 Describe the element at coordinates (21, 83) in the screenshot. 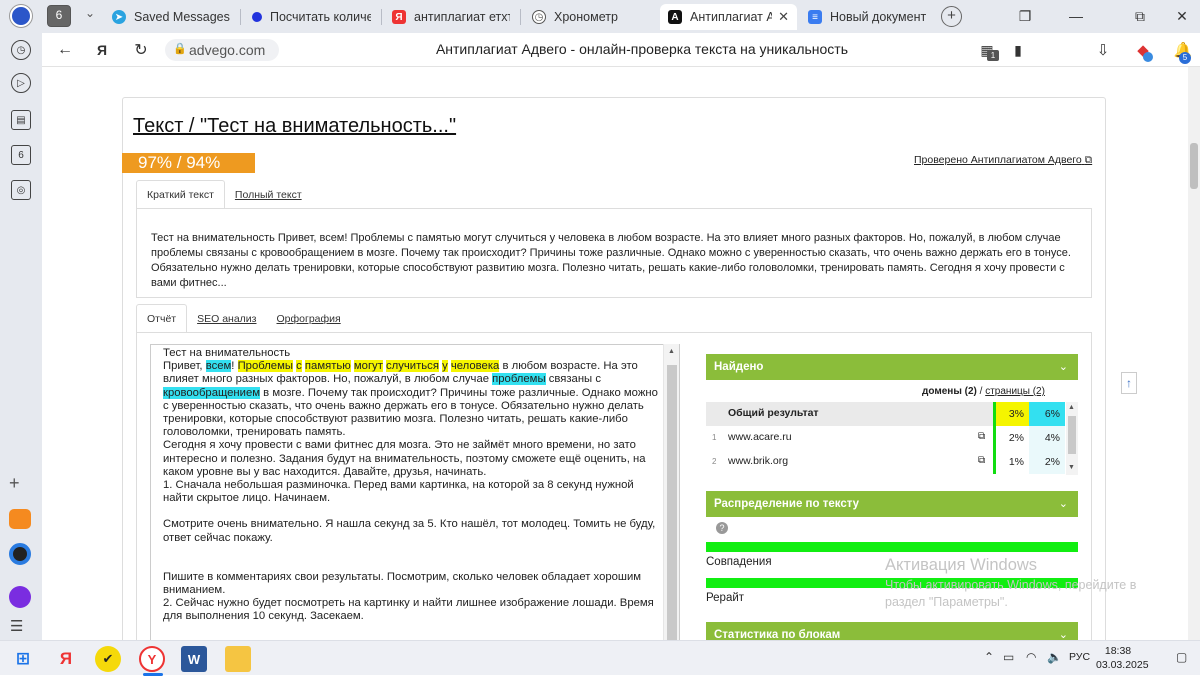

I see `play-icon: ▷` at that location.